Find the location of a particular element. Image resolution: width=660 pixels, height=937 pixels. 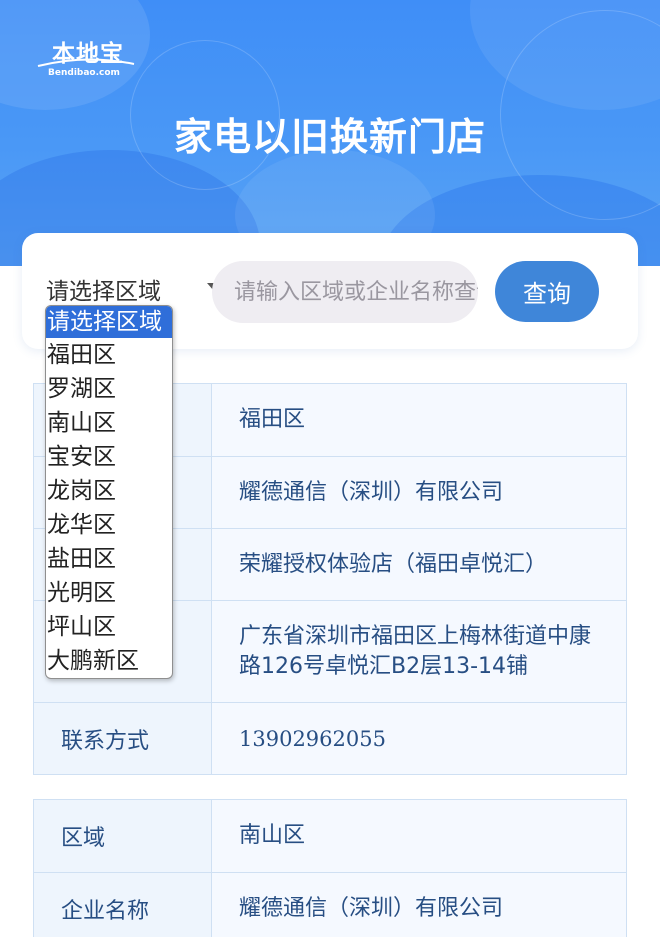

row-value: 福田区 is located at coordinates (419, 420).